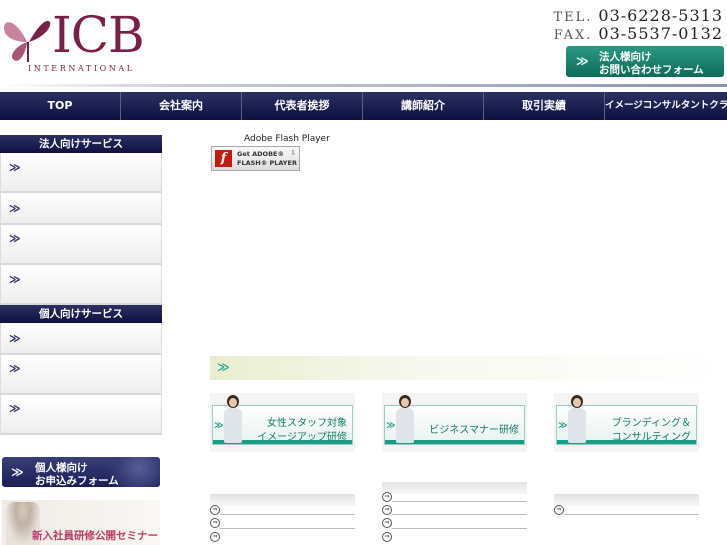  I want to click on personal-services-heading: 個人向けサービス, so click(81, 314).